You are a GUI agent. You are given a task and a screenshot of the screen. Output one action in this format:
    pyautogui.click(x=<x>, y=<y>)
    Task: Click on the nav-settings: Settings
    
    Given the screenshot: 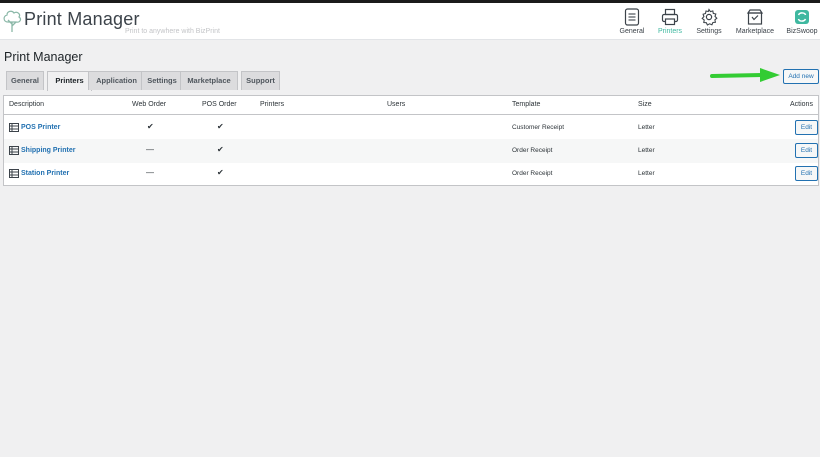 What is the action you would take?
    pyautogui.click(x=709, y=23)
    